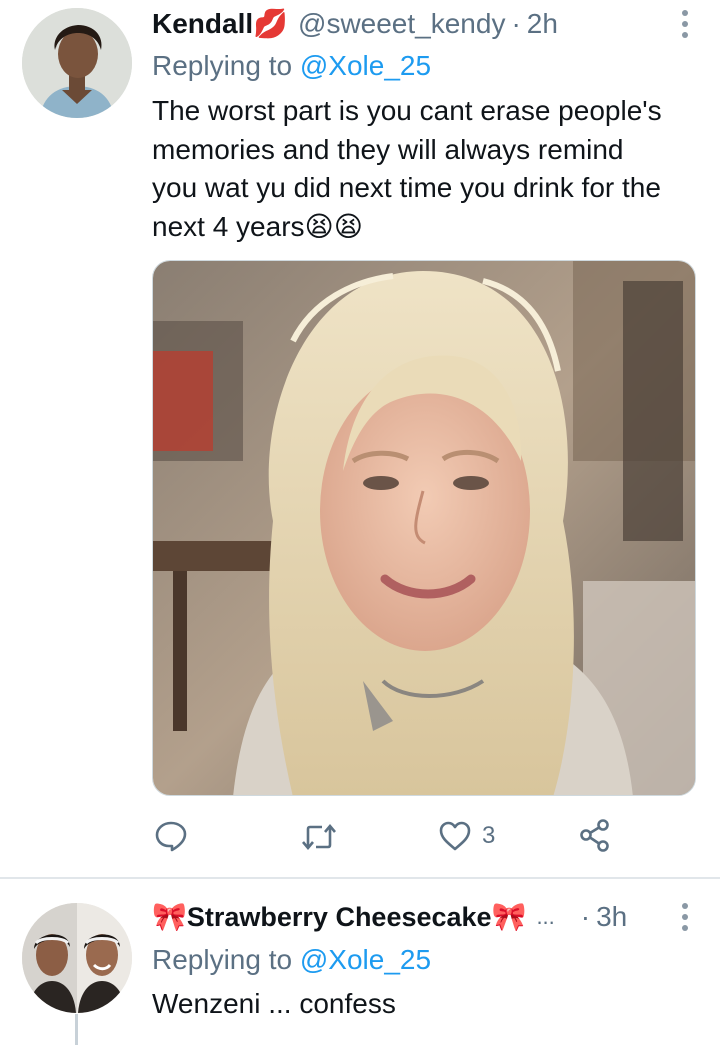 This screenshot has width=720, height=1045. Describe the element at coordinates (169, 916) in the screenshot. I see `name-prefix-emoji: 🎀` at that location.